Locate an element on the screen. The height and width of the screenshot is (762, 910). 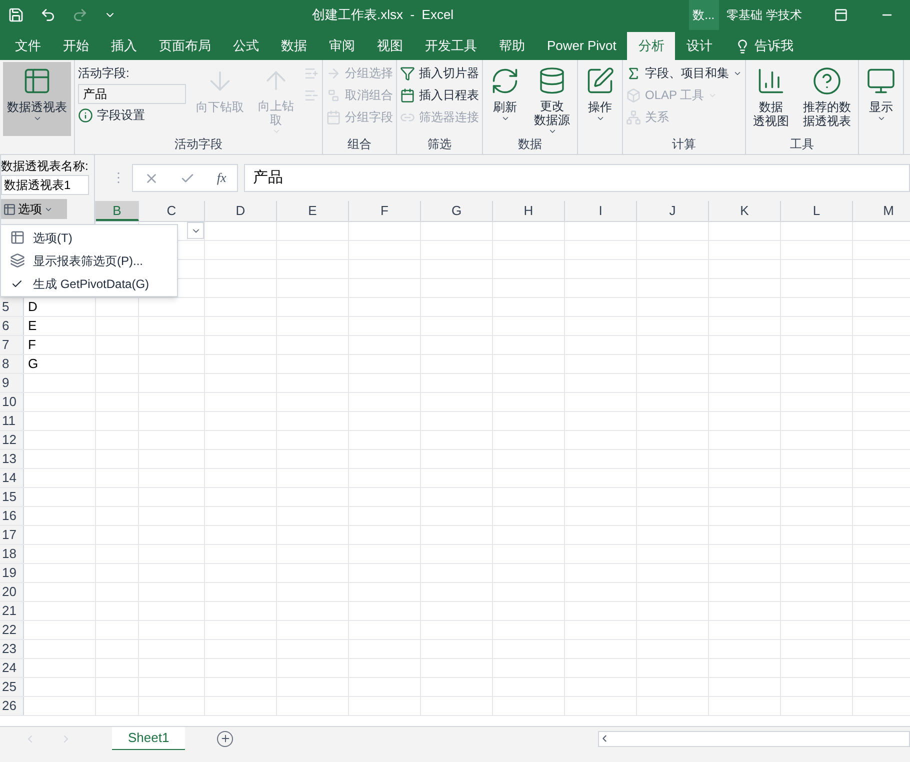
column-header: C is located at coordinates (172, 211).